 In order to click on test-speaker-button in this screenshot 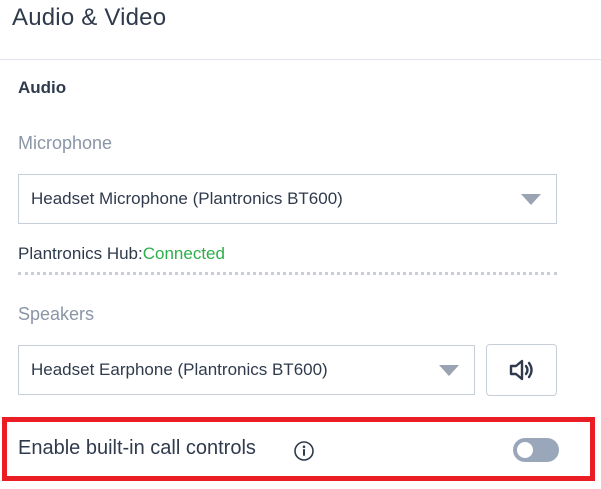, I will do `click(521, 370)`.